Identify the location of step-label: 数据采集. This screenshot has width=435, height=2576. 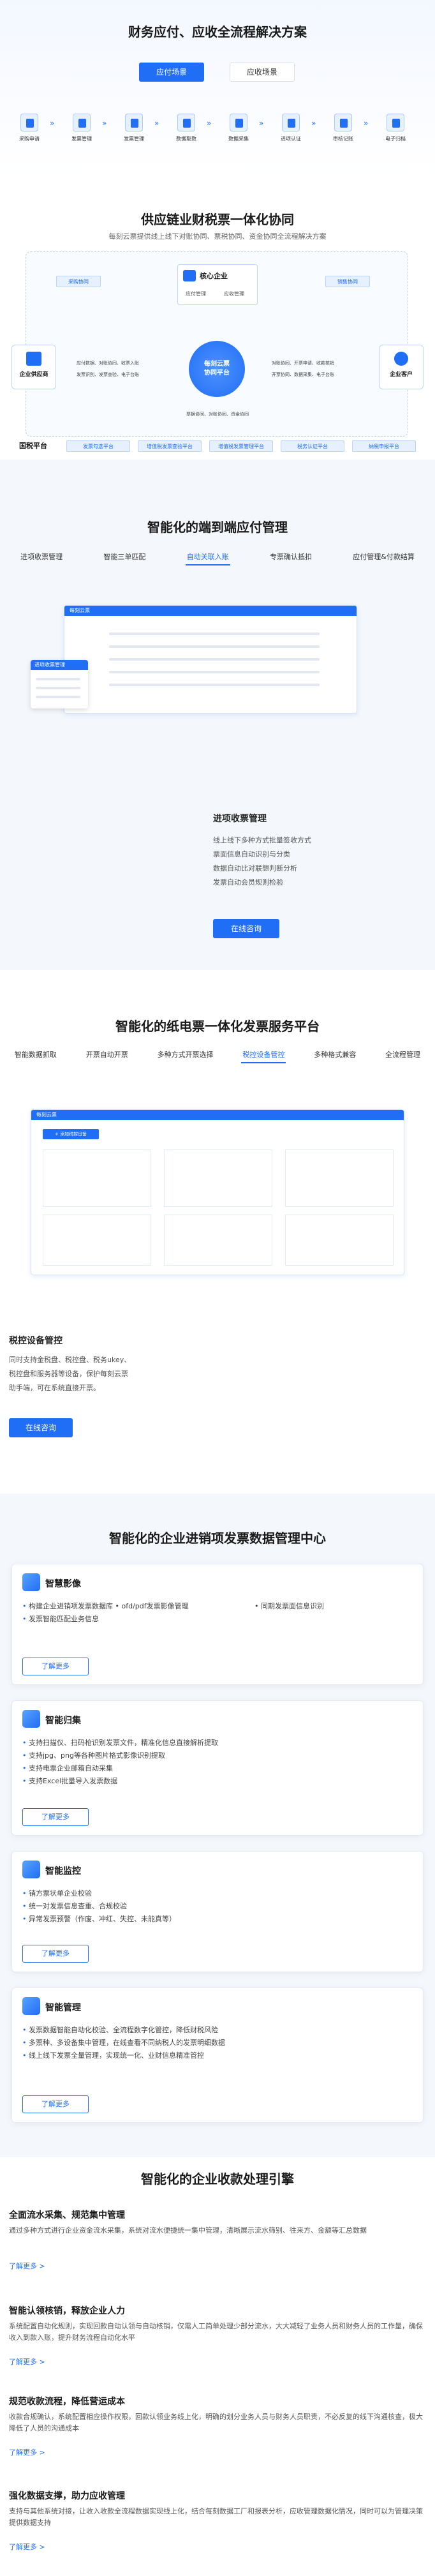
(238, 139).